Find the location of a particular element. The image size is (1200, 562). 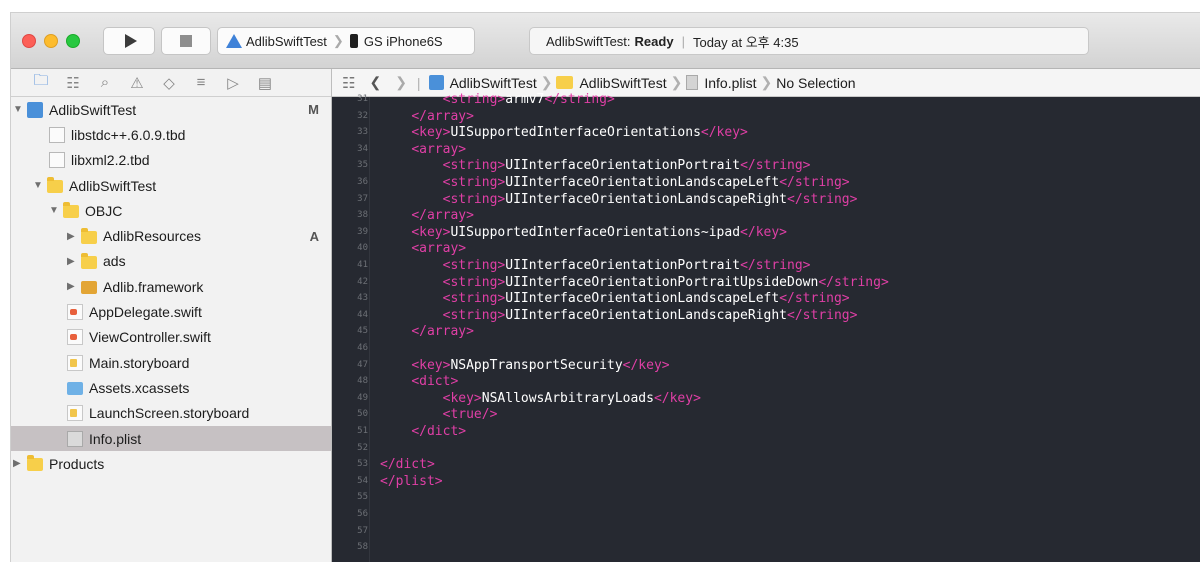

project-icon is located at coordinates (35, 109).